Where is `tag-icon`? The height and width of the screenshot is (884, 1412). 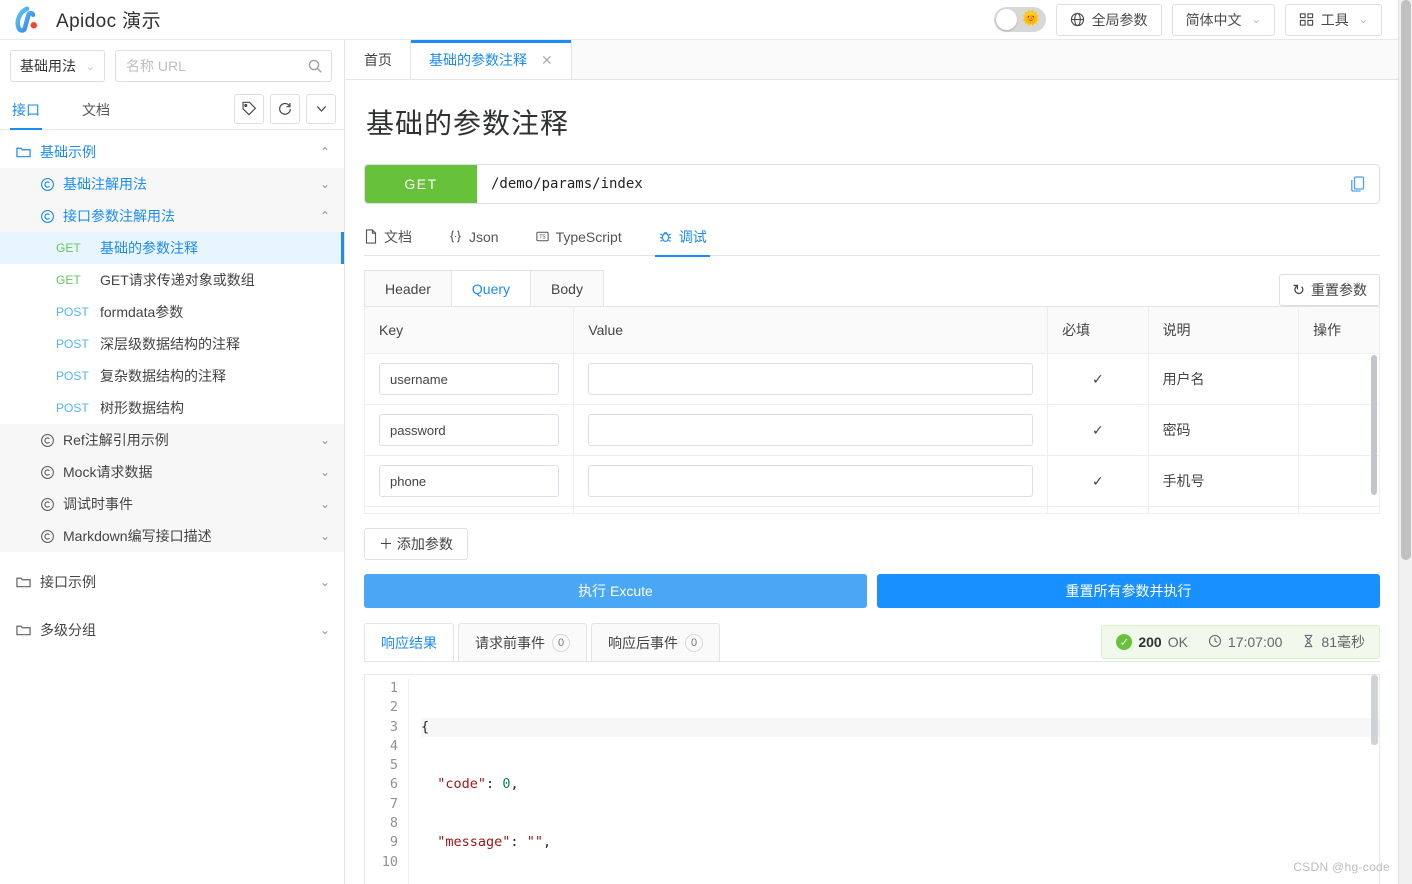
tag-icon is located at coordinates (249, 108).